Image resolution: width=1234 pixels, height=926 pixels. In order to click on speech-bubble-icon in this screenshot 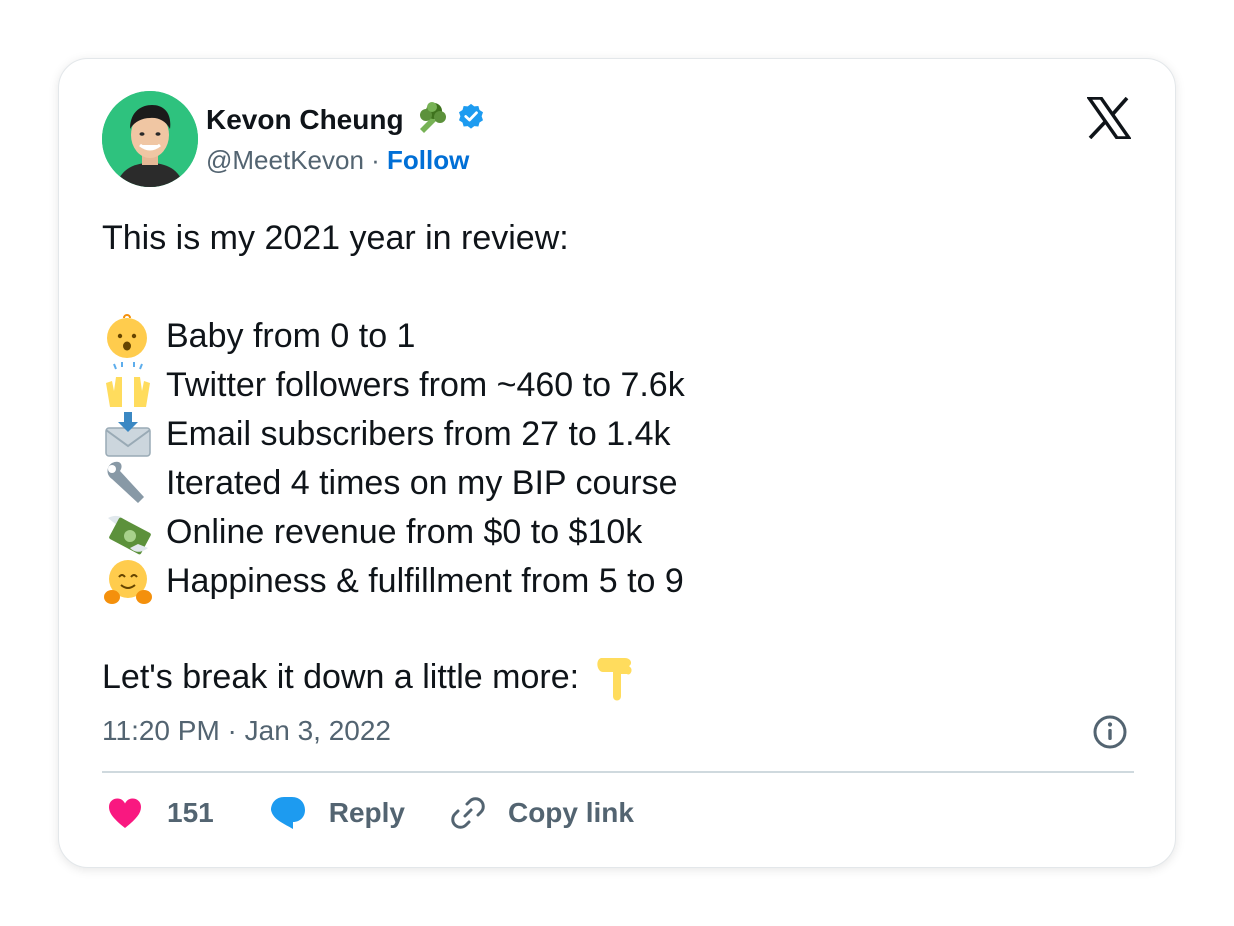, I will do `click(288, 813)`.